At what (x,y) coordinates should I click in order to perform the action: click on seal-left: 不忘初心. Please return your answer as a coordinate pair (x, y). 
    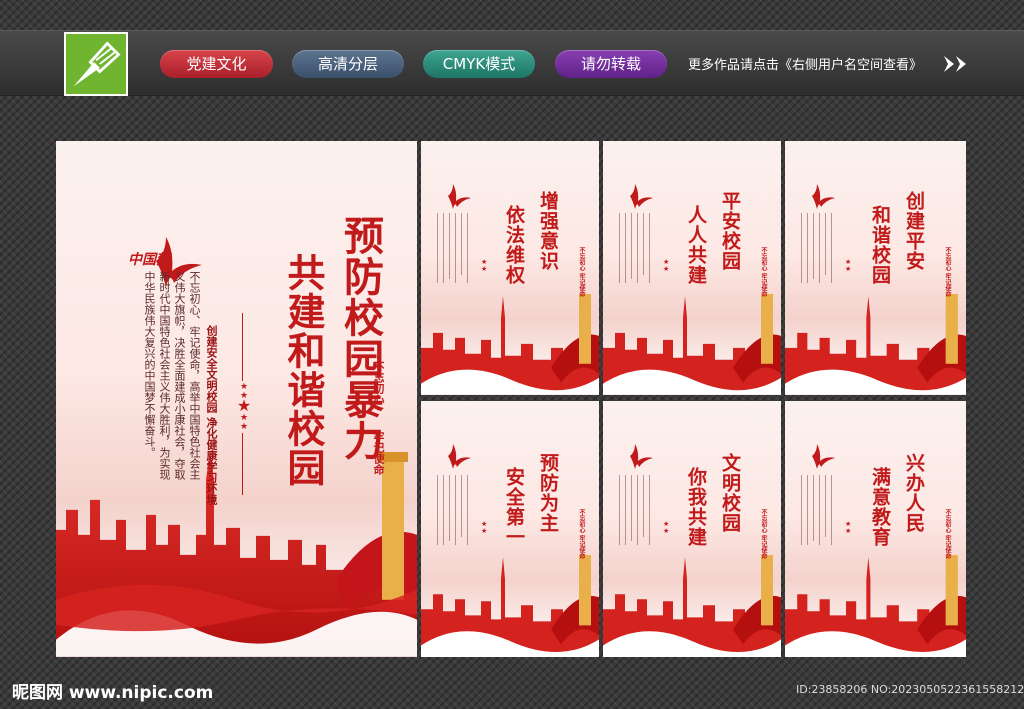
    Looking at the image, I should click on (378, 383).